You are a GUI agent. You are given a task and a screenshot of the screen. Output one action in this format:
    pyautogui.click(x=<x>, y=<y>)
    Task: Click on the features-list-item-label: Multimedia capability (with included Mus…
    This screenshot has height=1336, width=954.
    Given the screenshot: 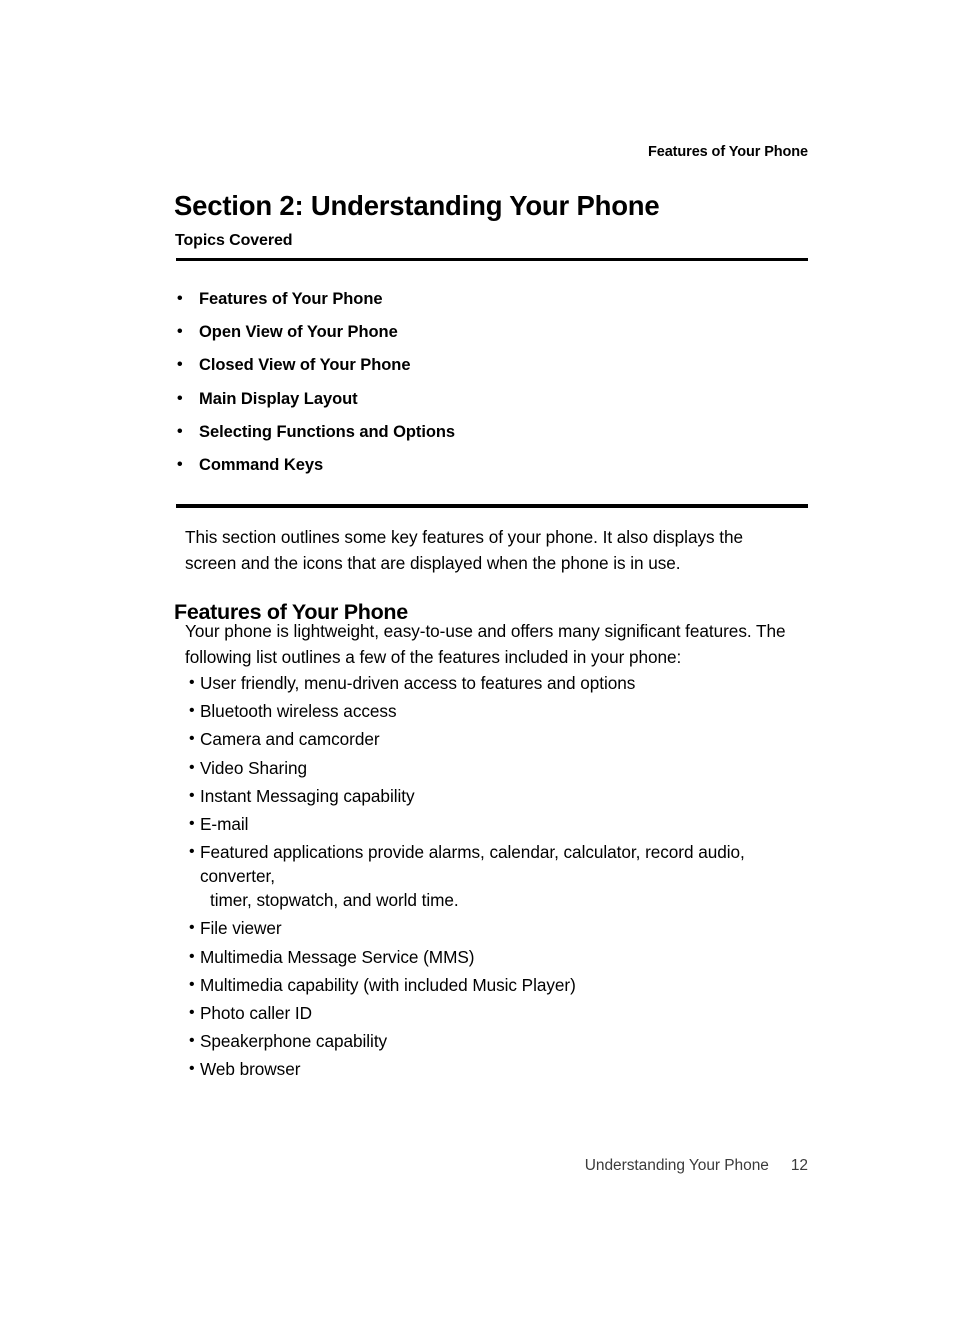 What is the action you would take?
    pyautogui.click(x=388, y=984)
    